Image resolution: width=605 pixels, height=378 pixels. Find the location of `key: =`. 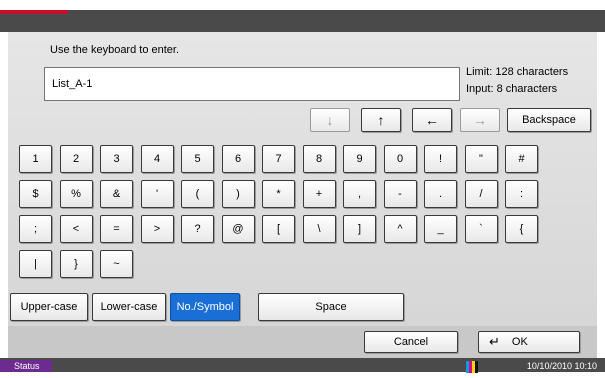

key: = is located at coordinates (116, 229).